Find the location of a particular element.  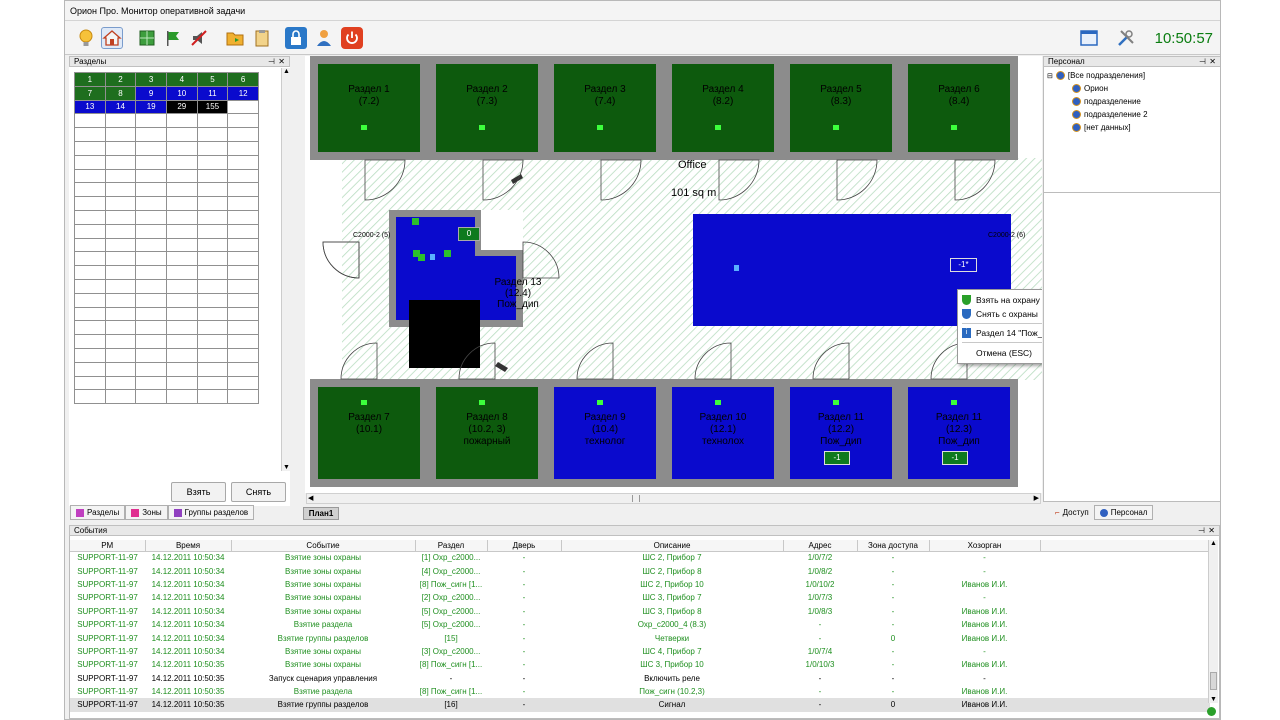

folder-icon is located at coordinates (235, 38).